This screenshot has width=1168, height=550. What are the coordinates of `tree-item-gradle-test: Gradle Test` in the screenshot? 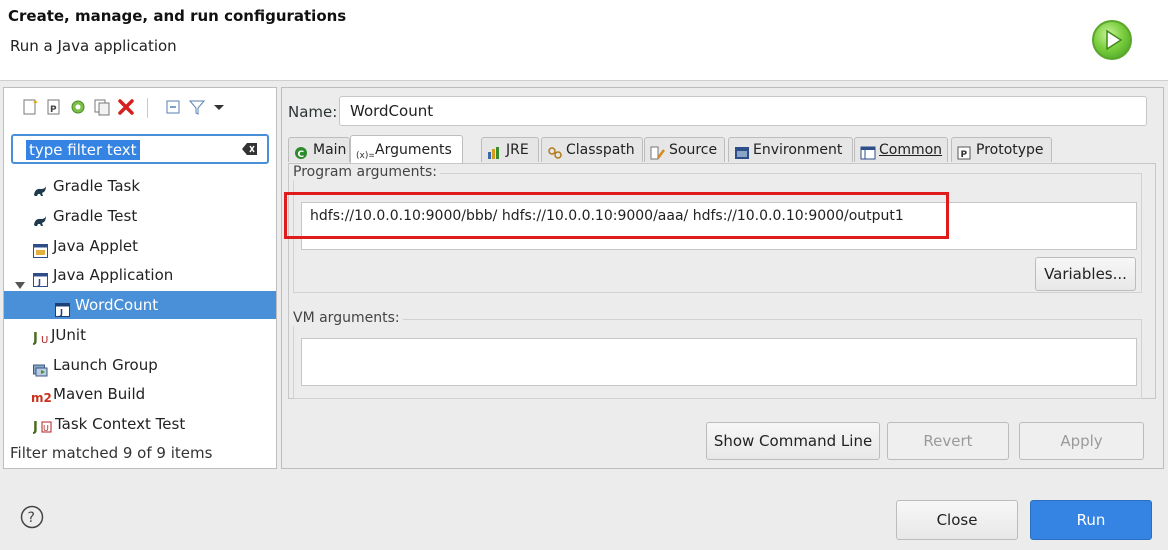 It's located at (140, 216).